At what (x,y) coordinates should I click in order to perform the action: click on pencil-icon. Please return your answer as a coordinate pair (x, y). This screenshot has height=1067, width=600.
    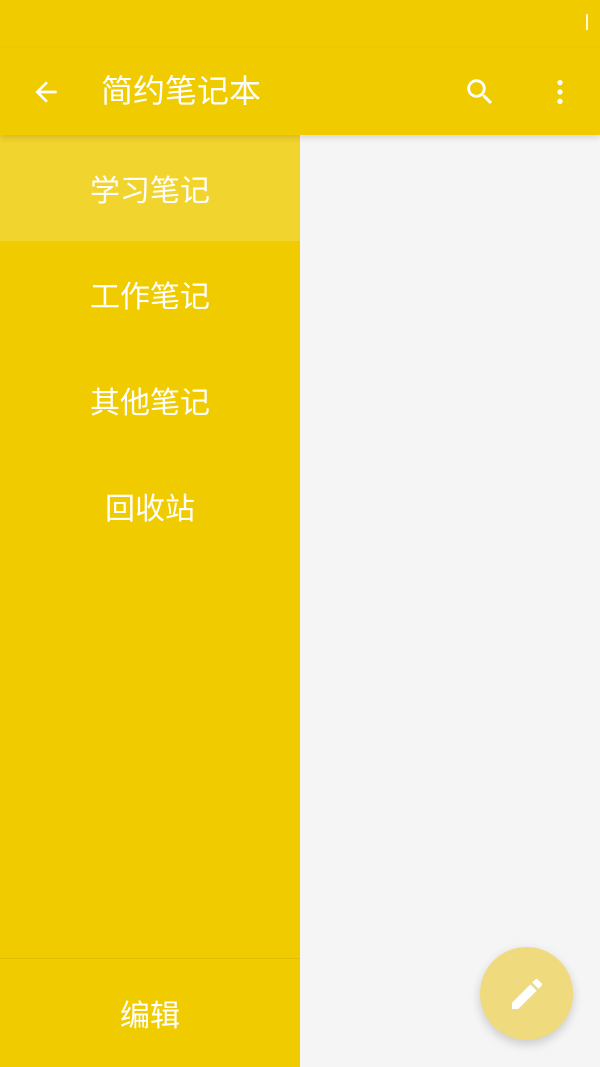
    Looking at the image, I should click on (526, 993).